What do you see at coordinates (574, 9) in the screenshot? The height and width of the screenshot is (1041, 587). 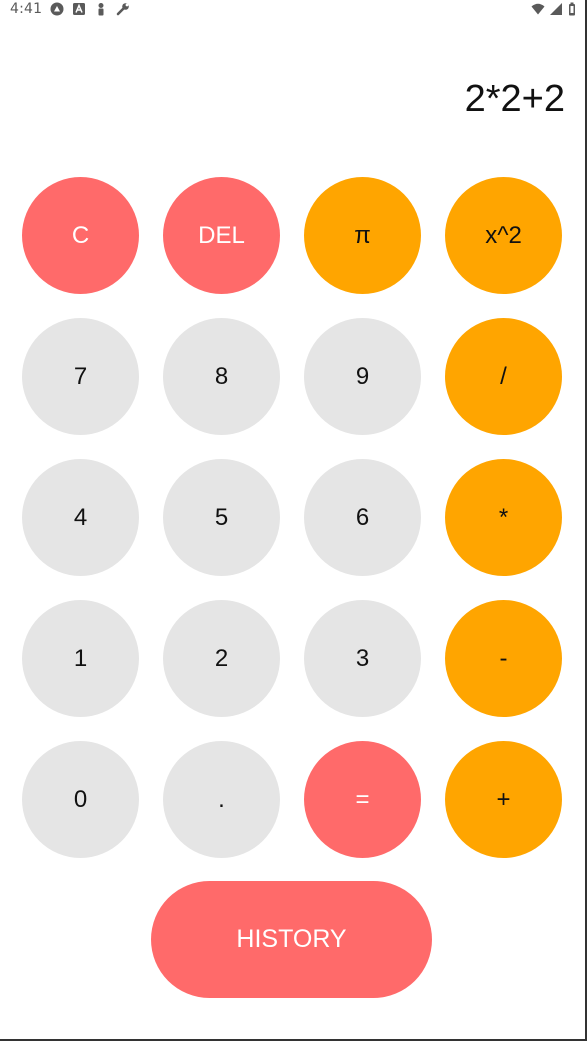 I see `battery-icon` at bounding box center [574, 9].